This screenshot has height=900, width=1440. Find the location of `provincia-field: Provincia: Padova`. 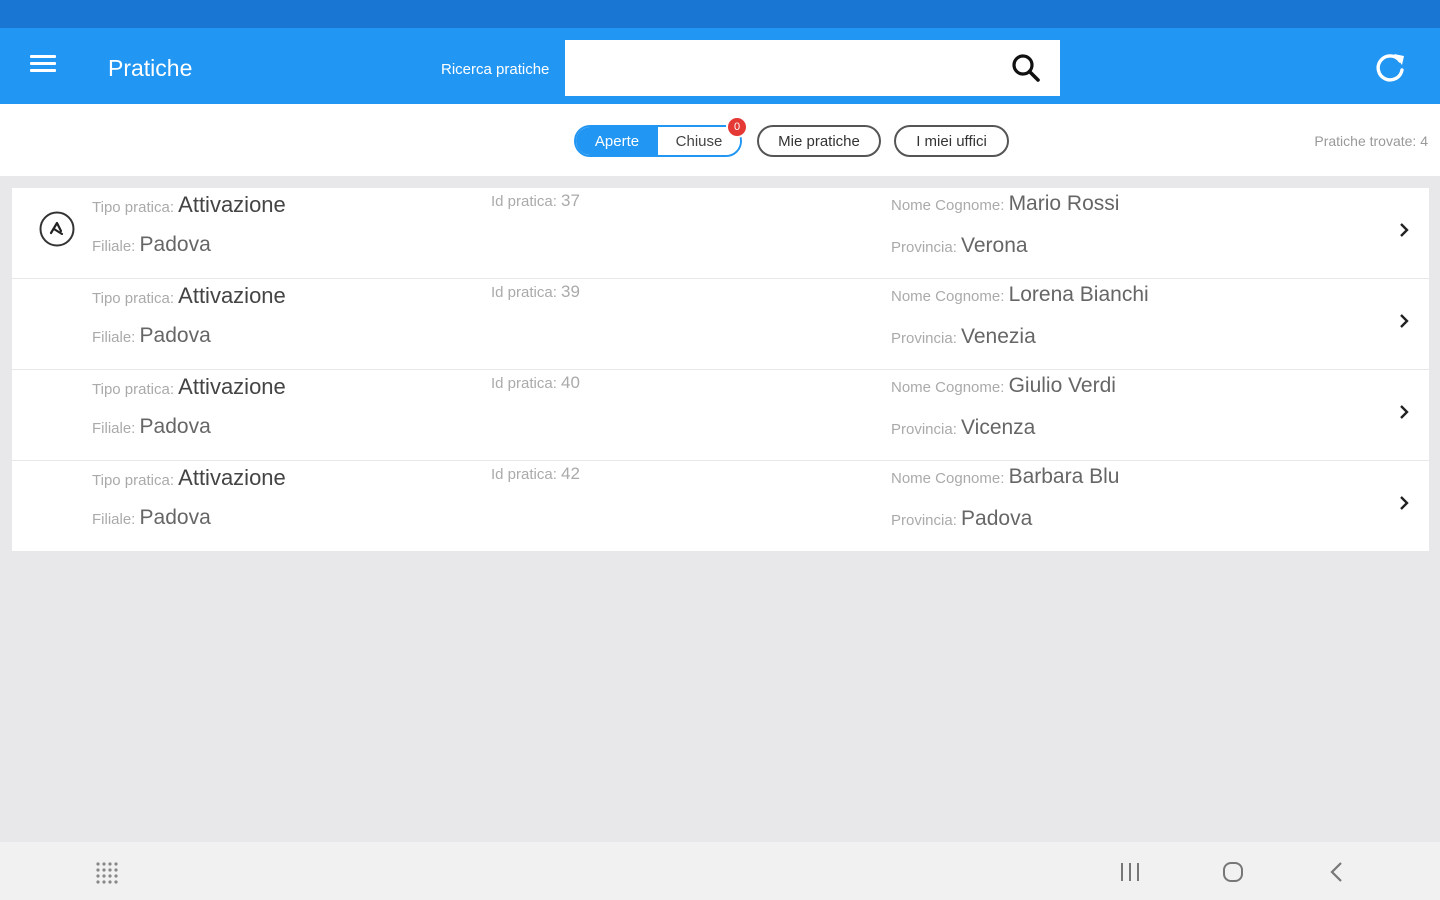

provincia-field: Provincia: Padova is located at coordinates (961, 519).